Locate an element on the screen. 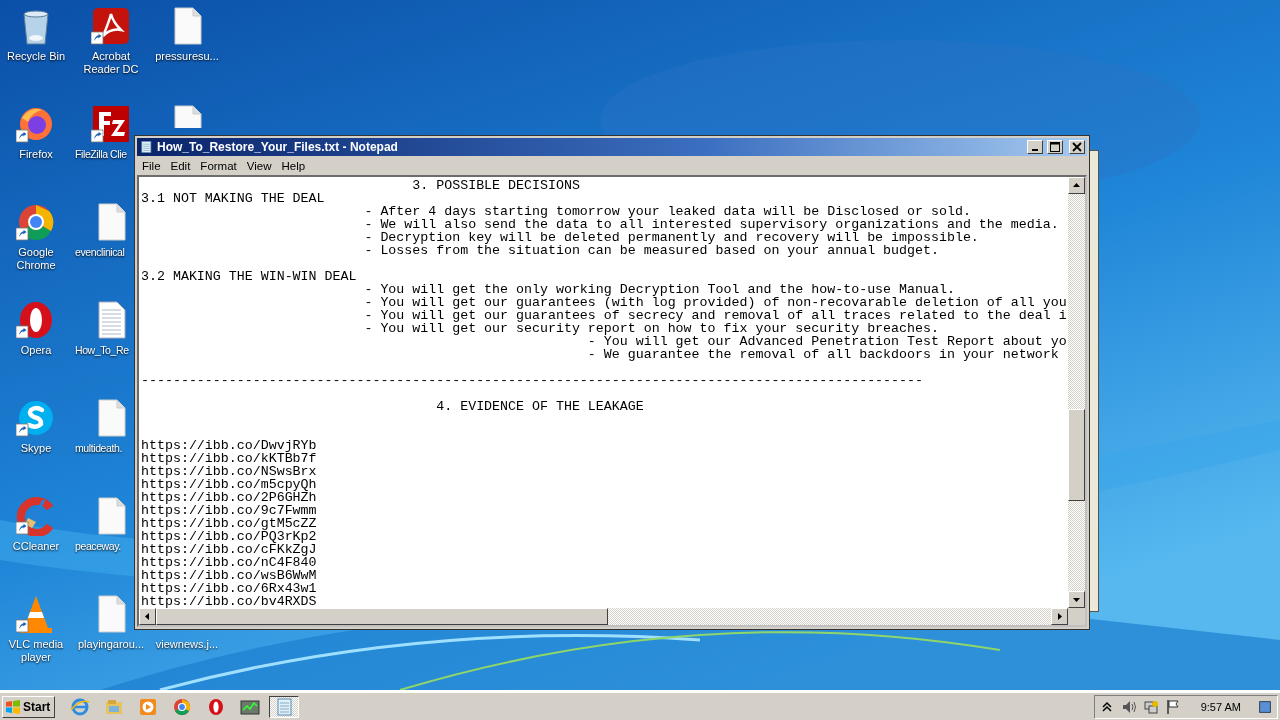 This screenshot has width=1280, height=720. notepad-icon is located at coordinates (146, 147).